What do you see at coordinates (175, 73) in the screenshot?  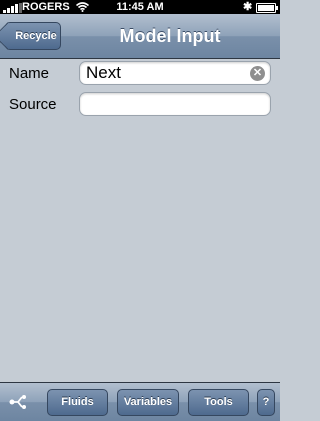 I see `name-field: Next ✕` at bounding box center [175, 73].